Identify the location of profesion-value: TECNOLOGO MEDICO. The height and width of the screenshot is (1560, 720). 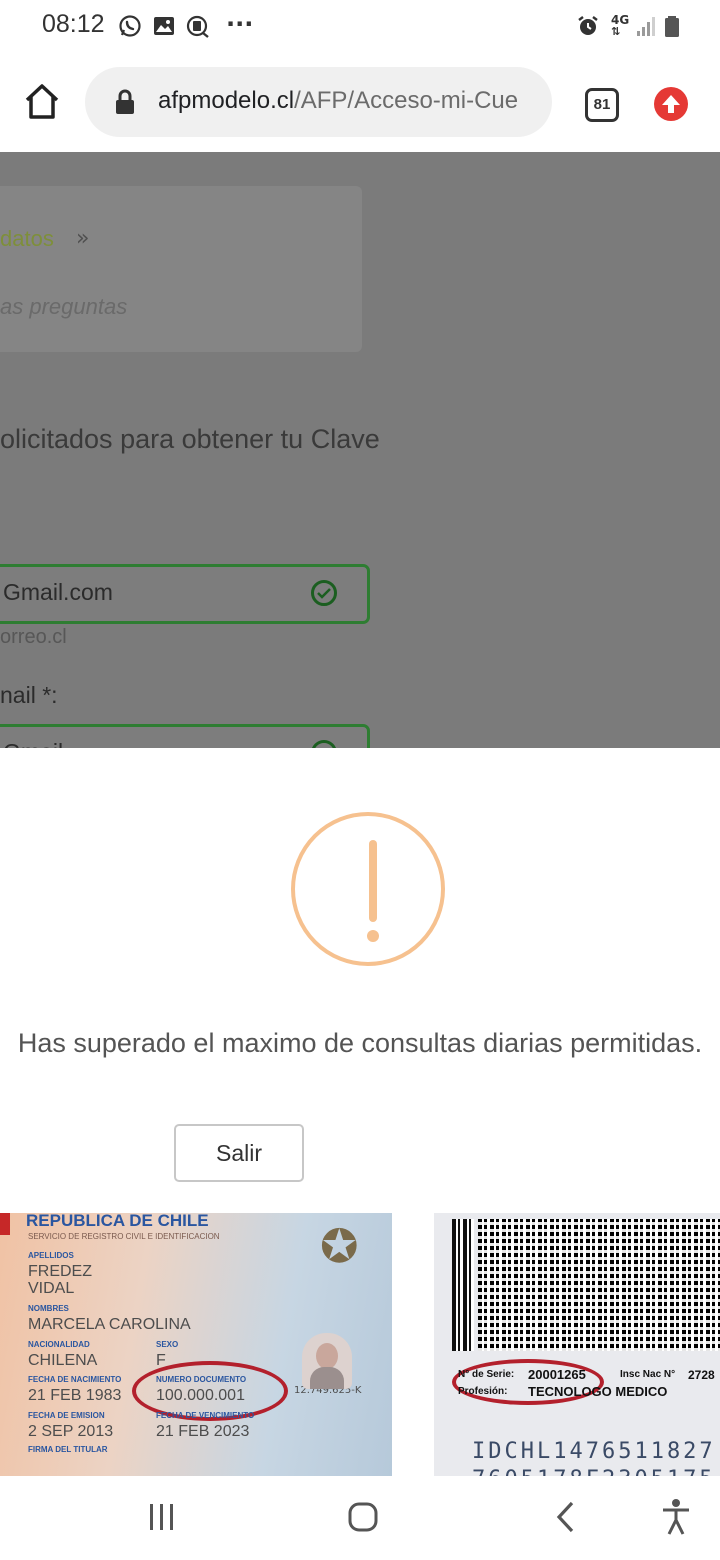
(598, 1391).